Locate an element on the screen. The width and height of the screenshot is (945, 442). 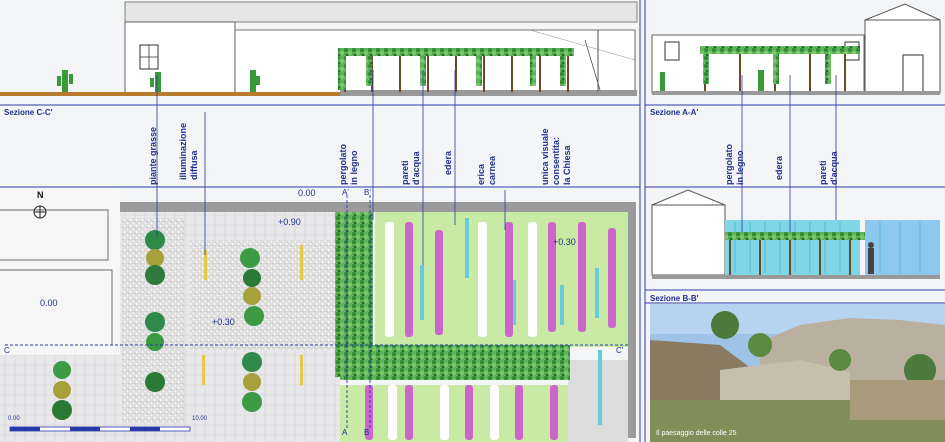
north-label: N is located at coordinates (40, 195).